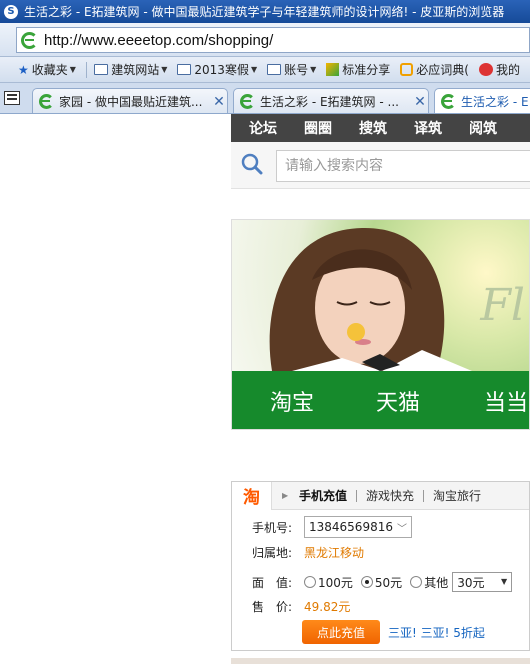  Describe the element at coordinates (485, 69) in the screenshot. I see `weibo-icon` at that location.